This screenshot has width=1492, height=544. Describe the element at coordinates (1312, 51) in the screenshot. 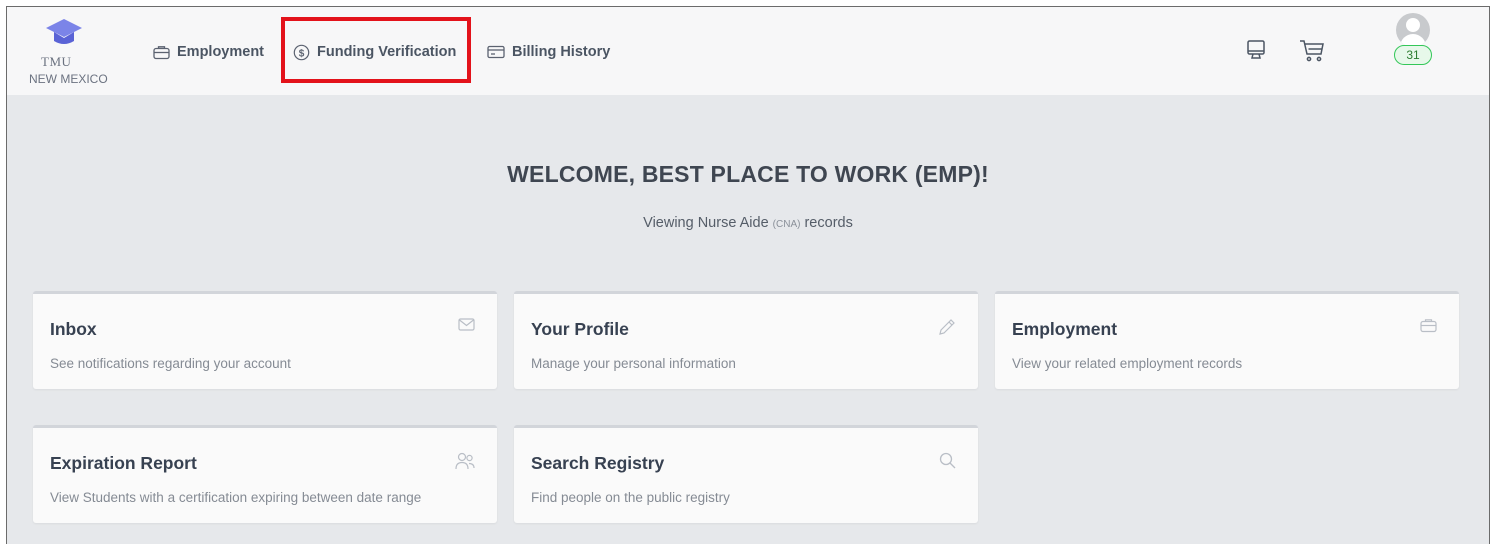

I see `shopping-cart-icon` at that location.